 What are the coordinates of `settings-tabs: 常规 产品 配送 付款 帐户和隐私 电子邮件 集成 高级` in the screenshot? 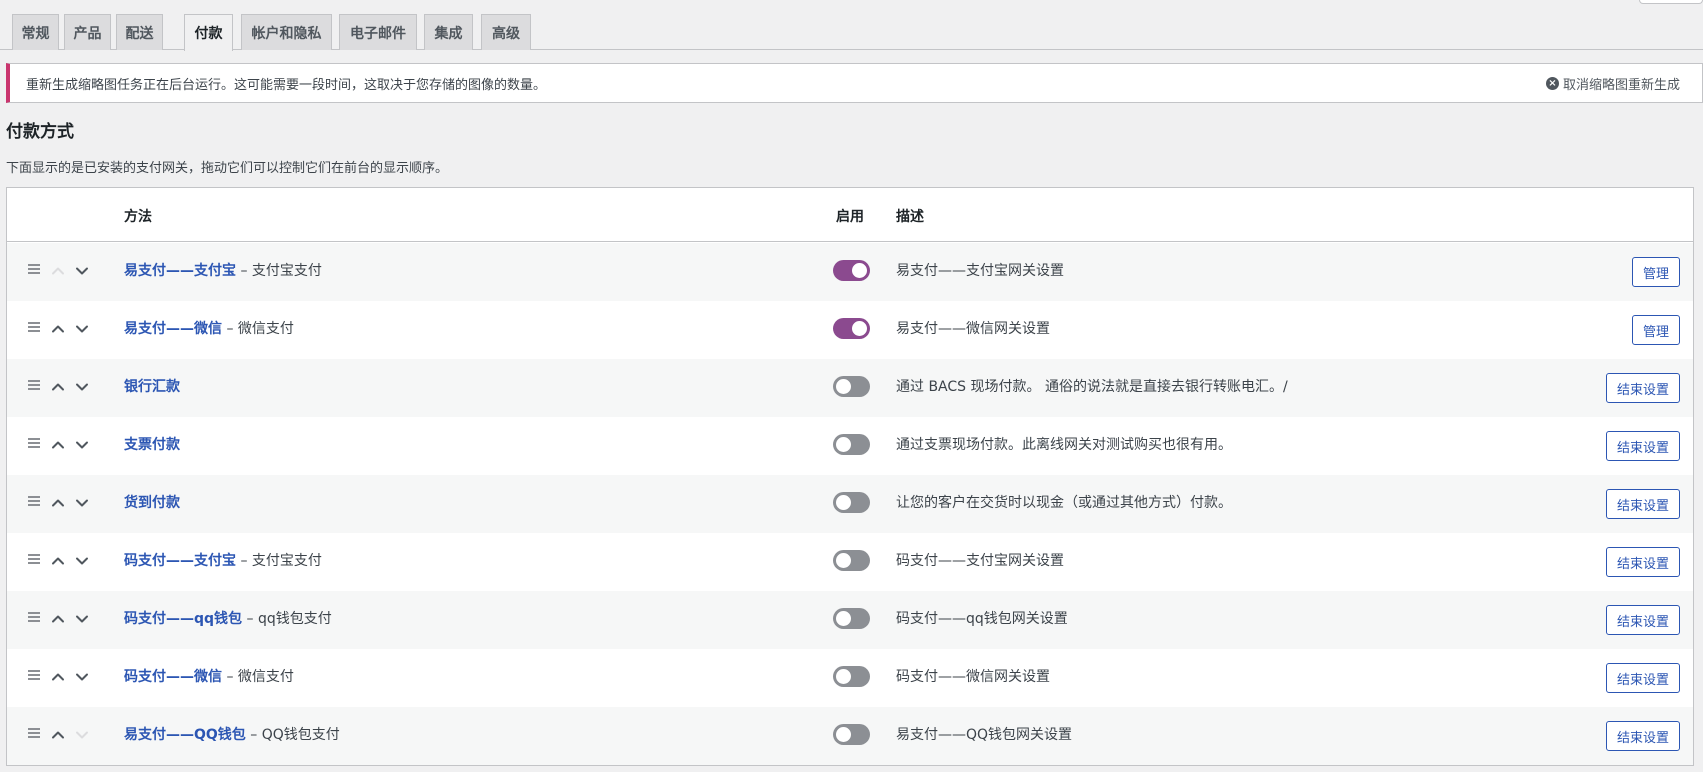 It's located at (851, 25).